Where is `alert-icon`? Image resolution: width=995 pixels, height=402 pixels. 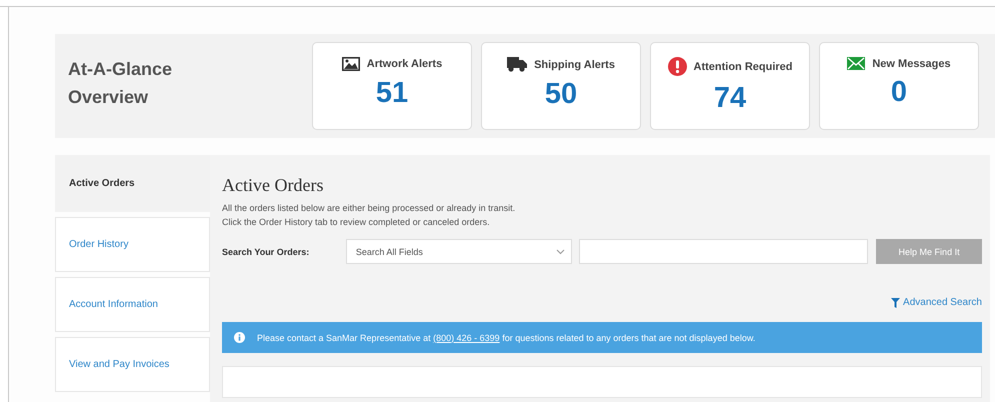 alert-icon is located at coordinates (677, 66).